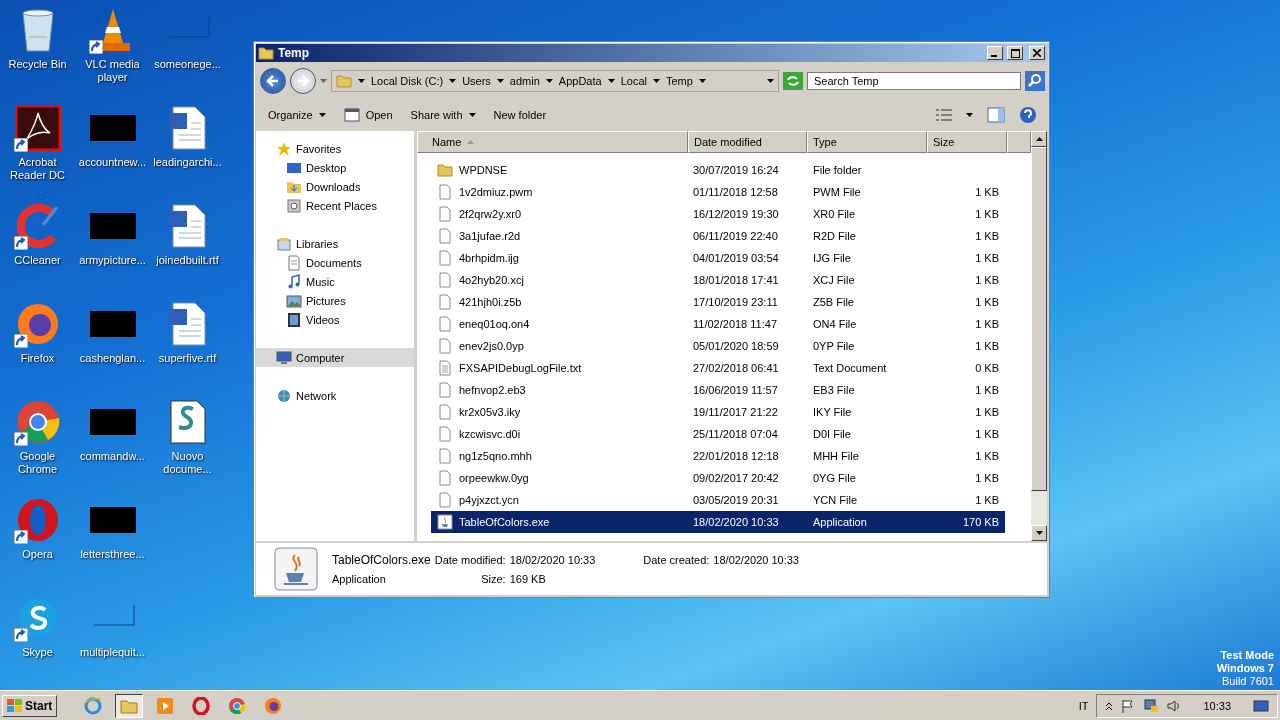  What do you see at coordinates (187, 260) in the screenshot?
I see `desktop-icon-label: joinedbuilt.rtf` at bounding box center [187, 260].